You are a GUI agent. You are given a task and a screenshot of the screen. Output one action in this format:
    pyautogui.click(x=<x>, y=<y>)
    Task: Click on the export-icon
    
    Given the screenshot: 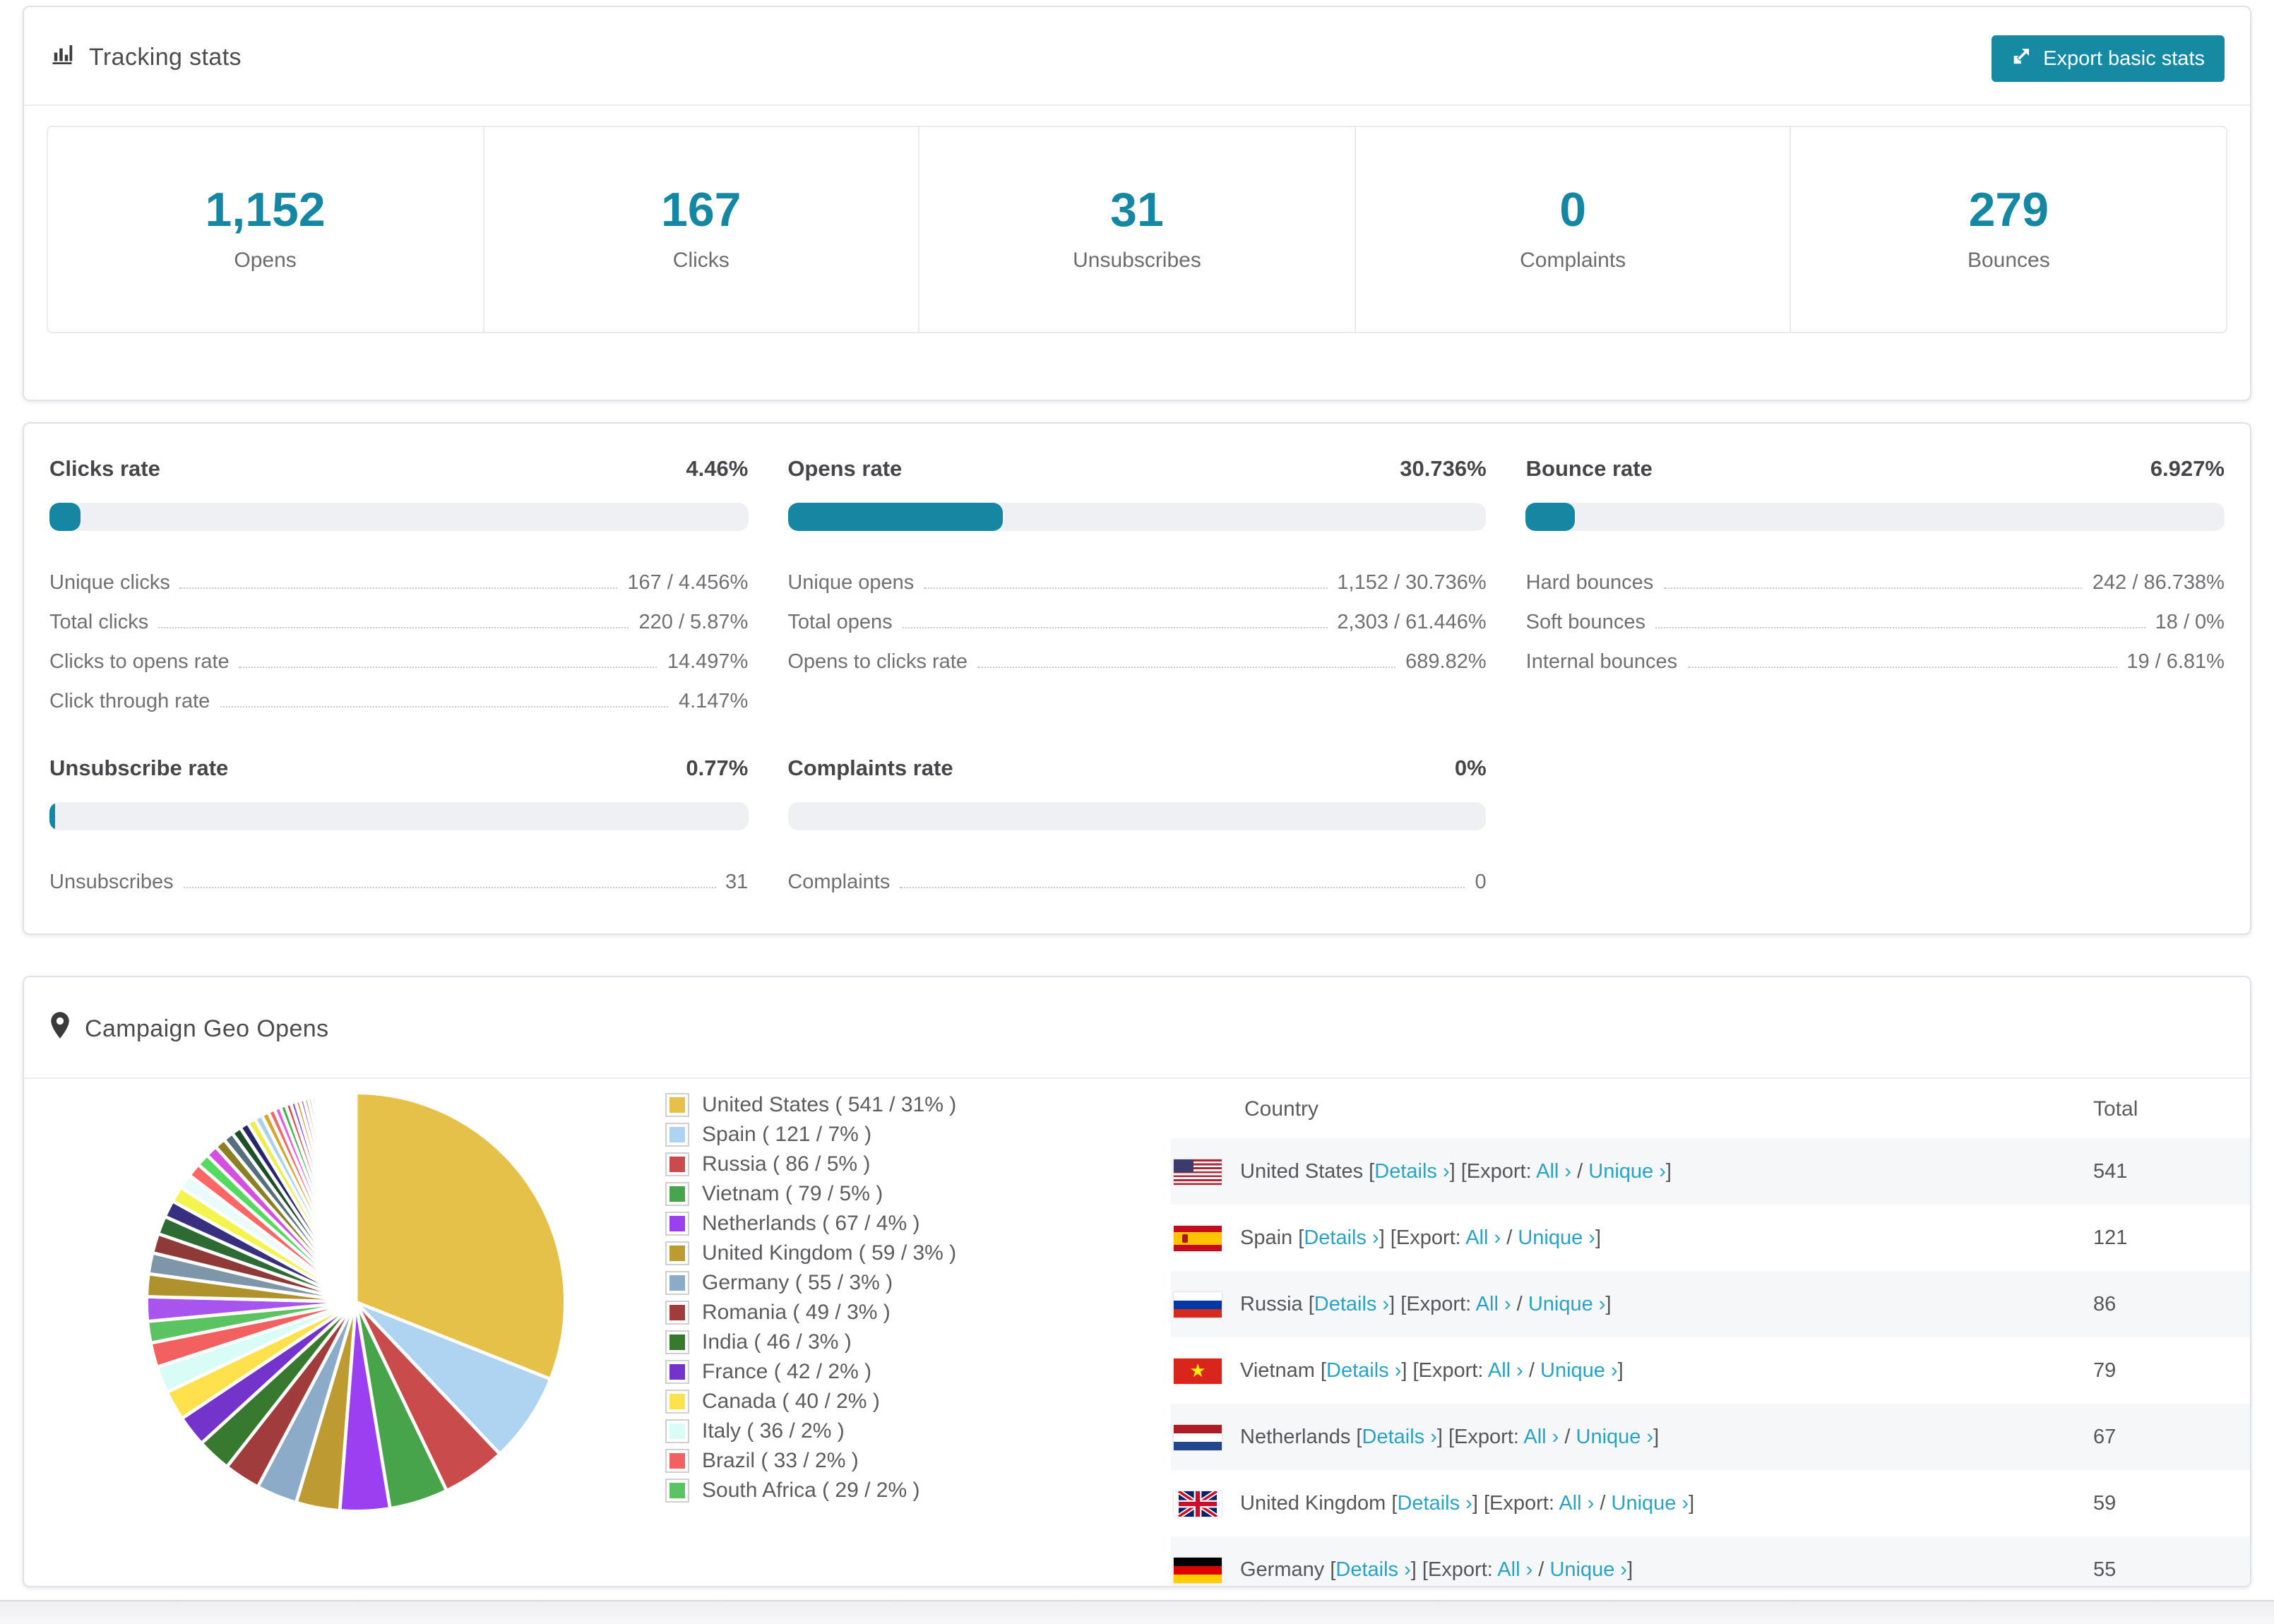 What is the action you would take?
    pyautogui.click(x=2021, y=58)
    